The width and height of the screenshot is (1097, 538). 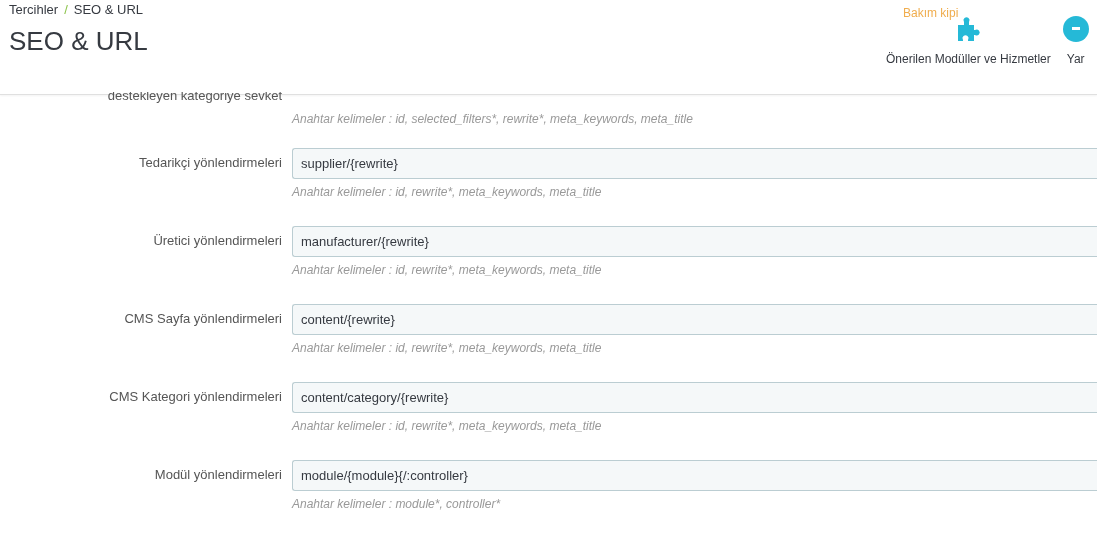 I want to click on toolbar-link: Yar, so click(x=1075, y=41).